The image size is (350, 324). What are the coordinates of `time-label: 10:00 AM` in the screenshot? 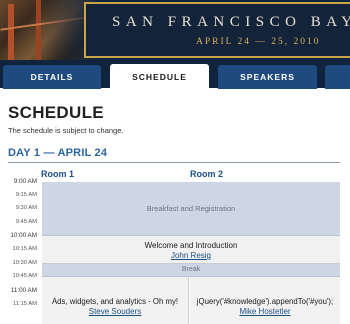 It's located at (23, 235).